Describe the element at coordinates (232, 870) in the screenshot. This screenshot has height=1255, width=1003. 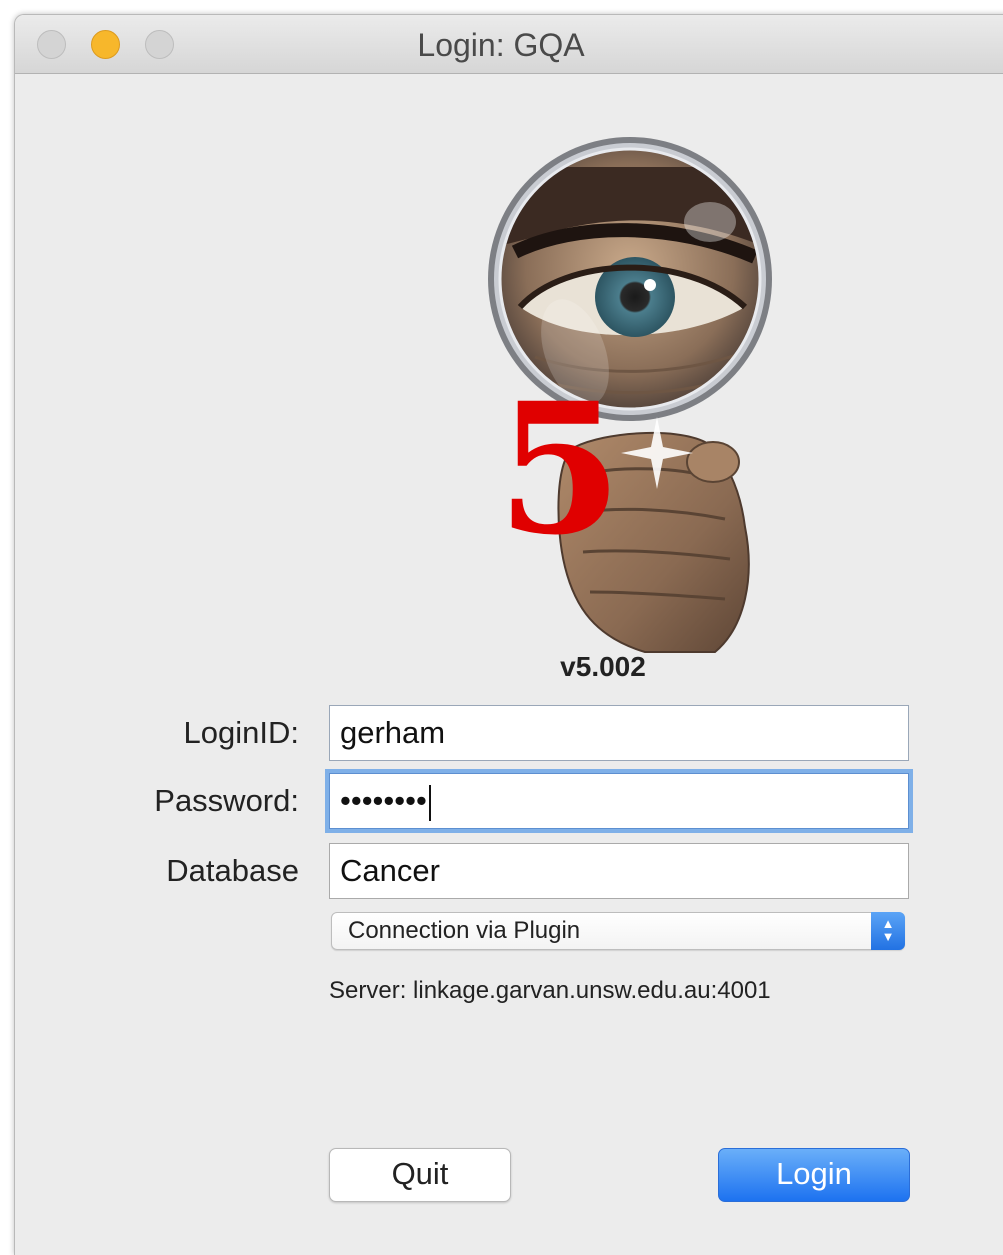
I see `database-label: Database` at that location.